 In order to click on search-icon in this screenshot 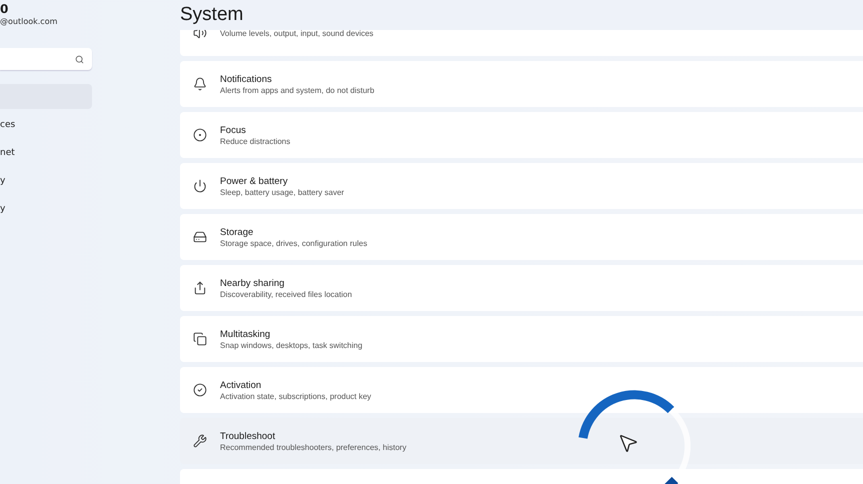, I will do `click(79, 59)`.